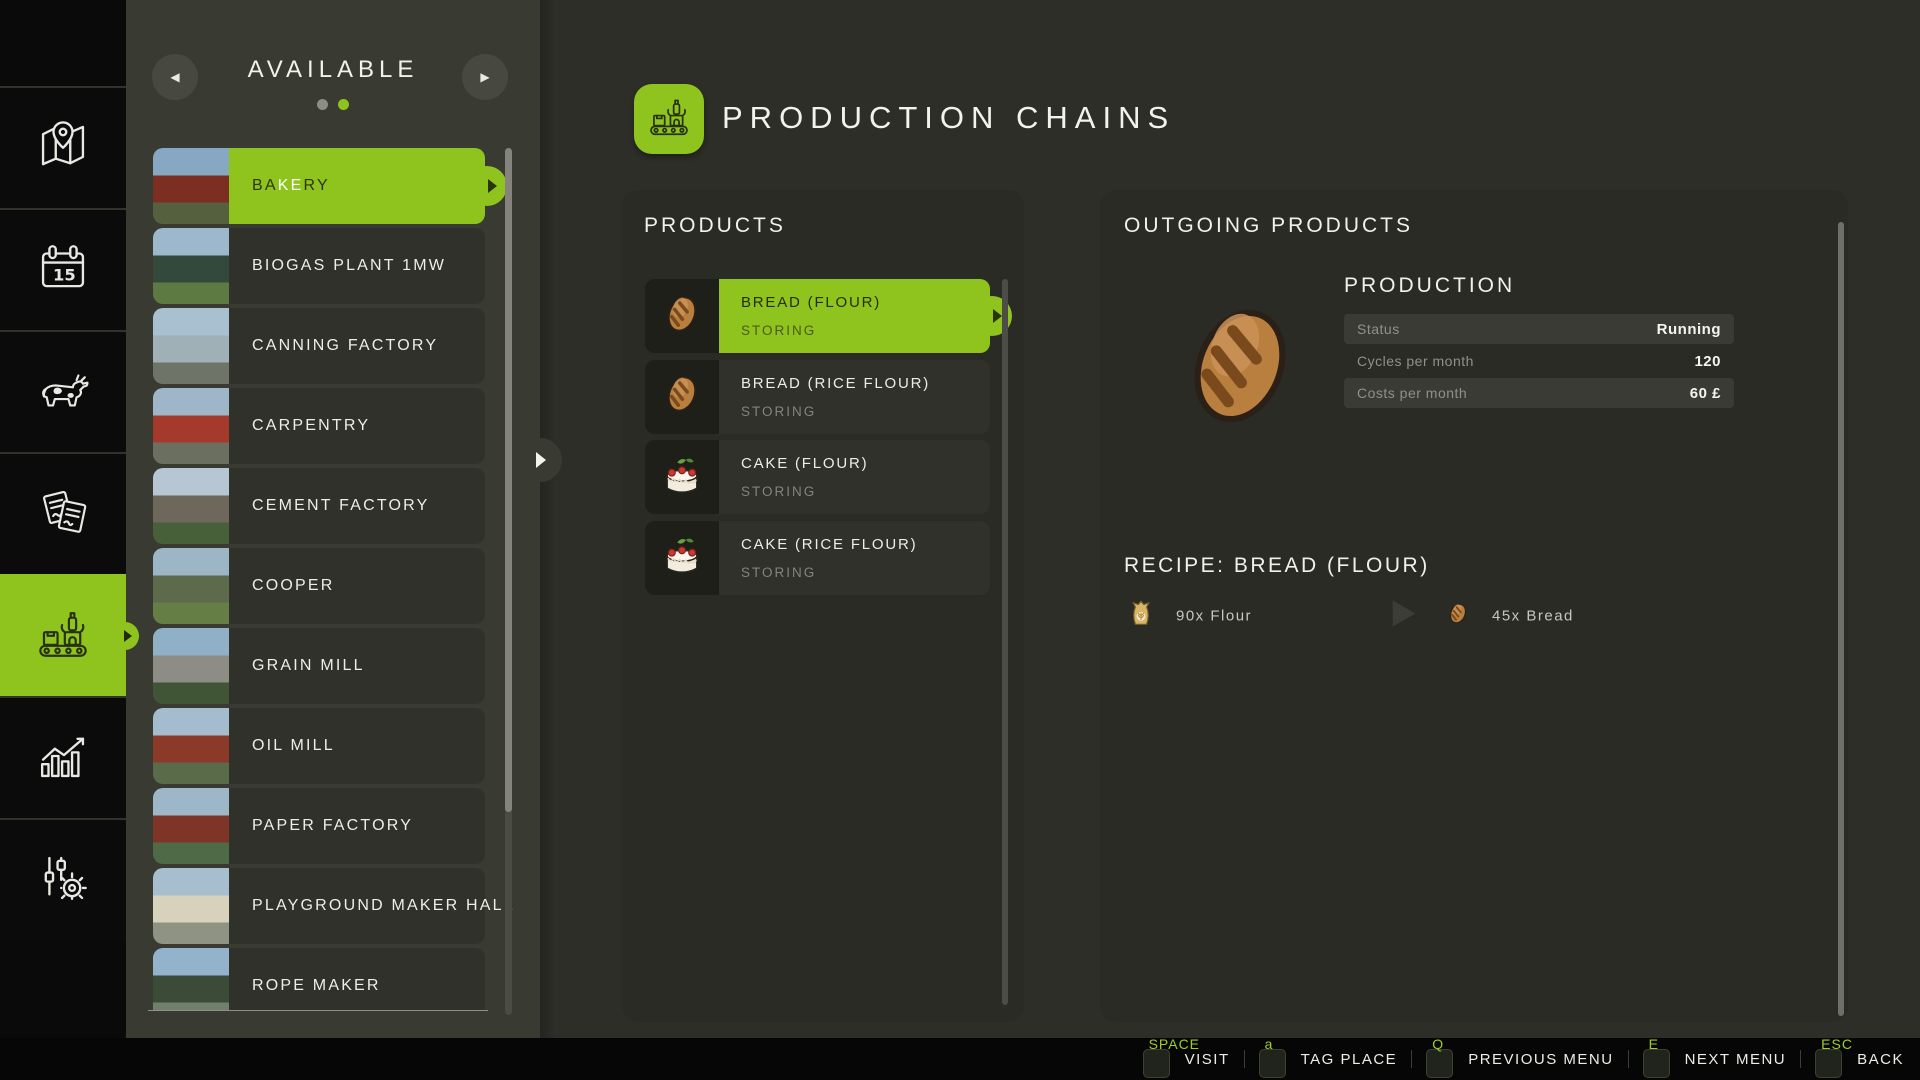  What do you see at coordinates (125, 636) in the screenshot?
I see `active-item-notch` at bounding box center [125, 636].